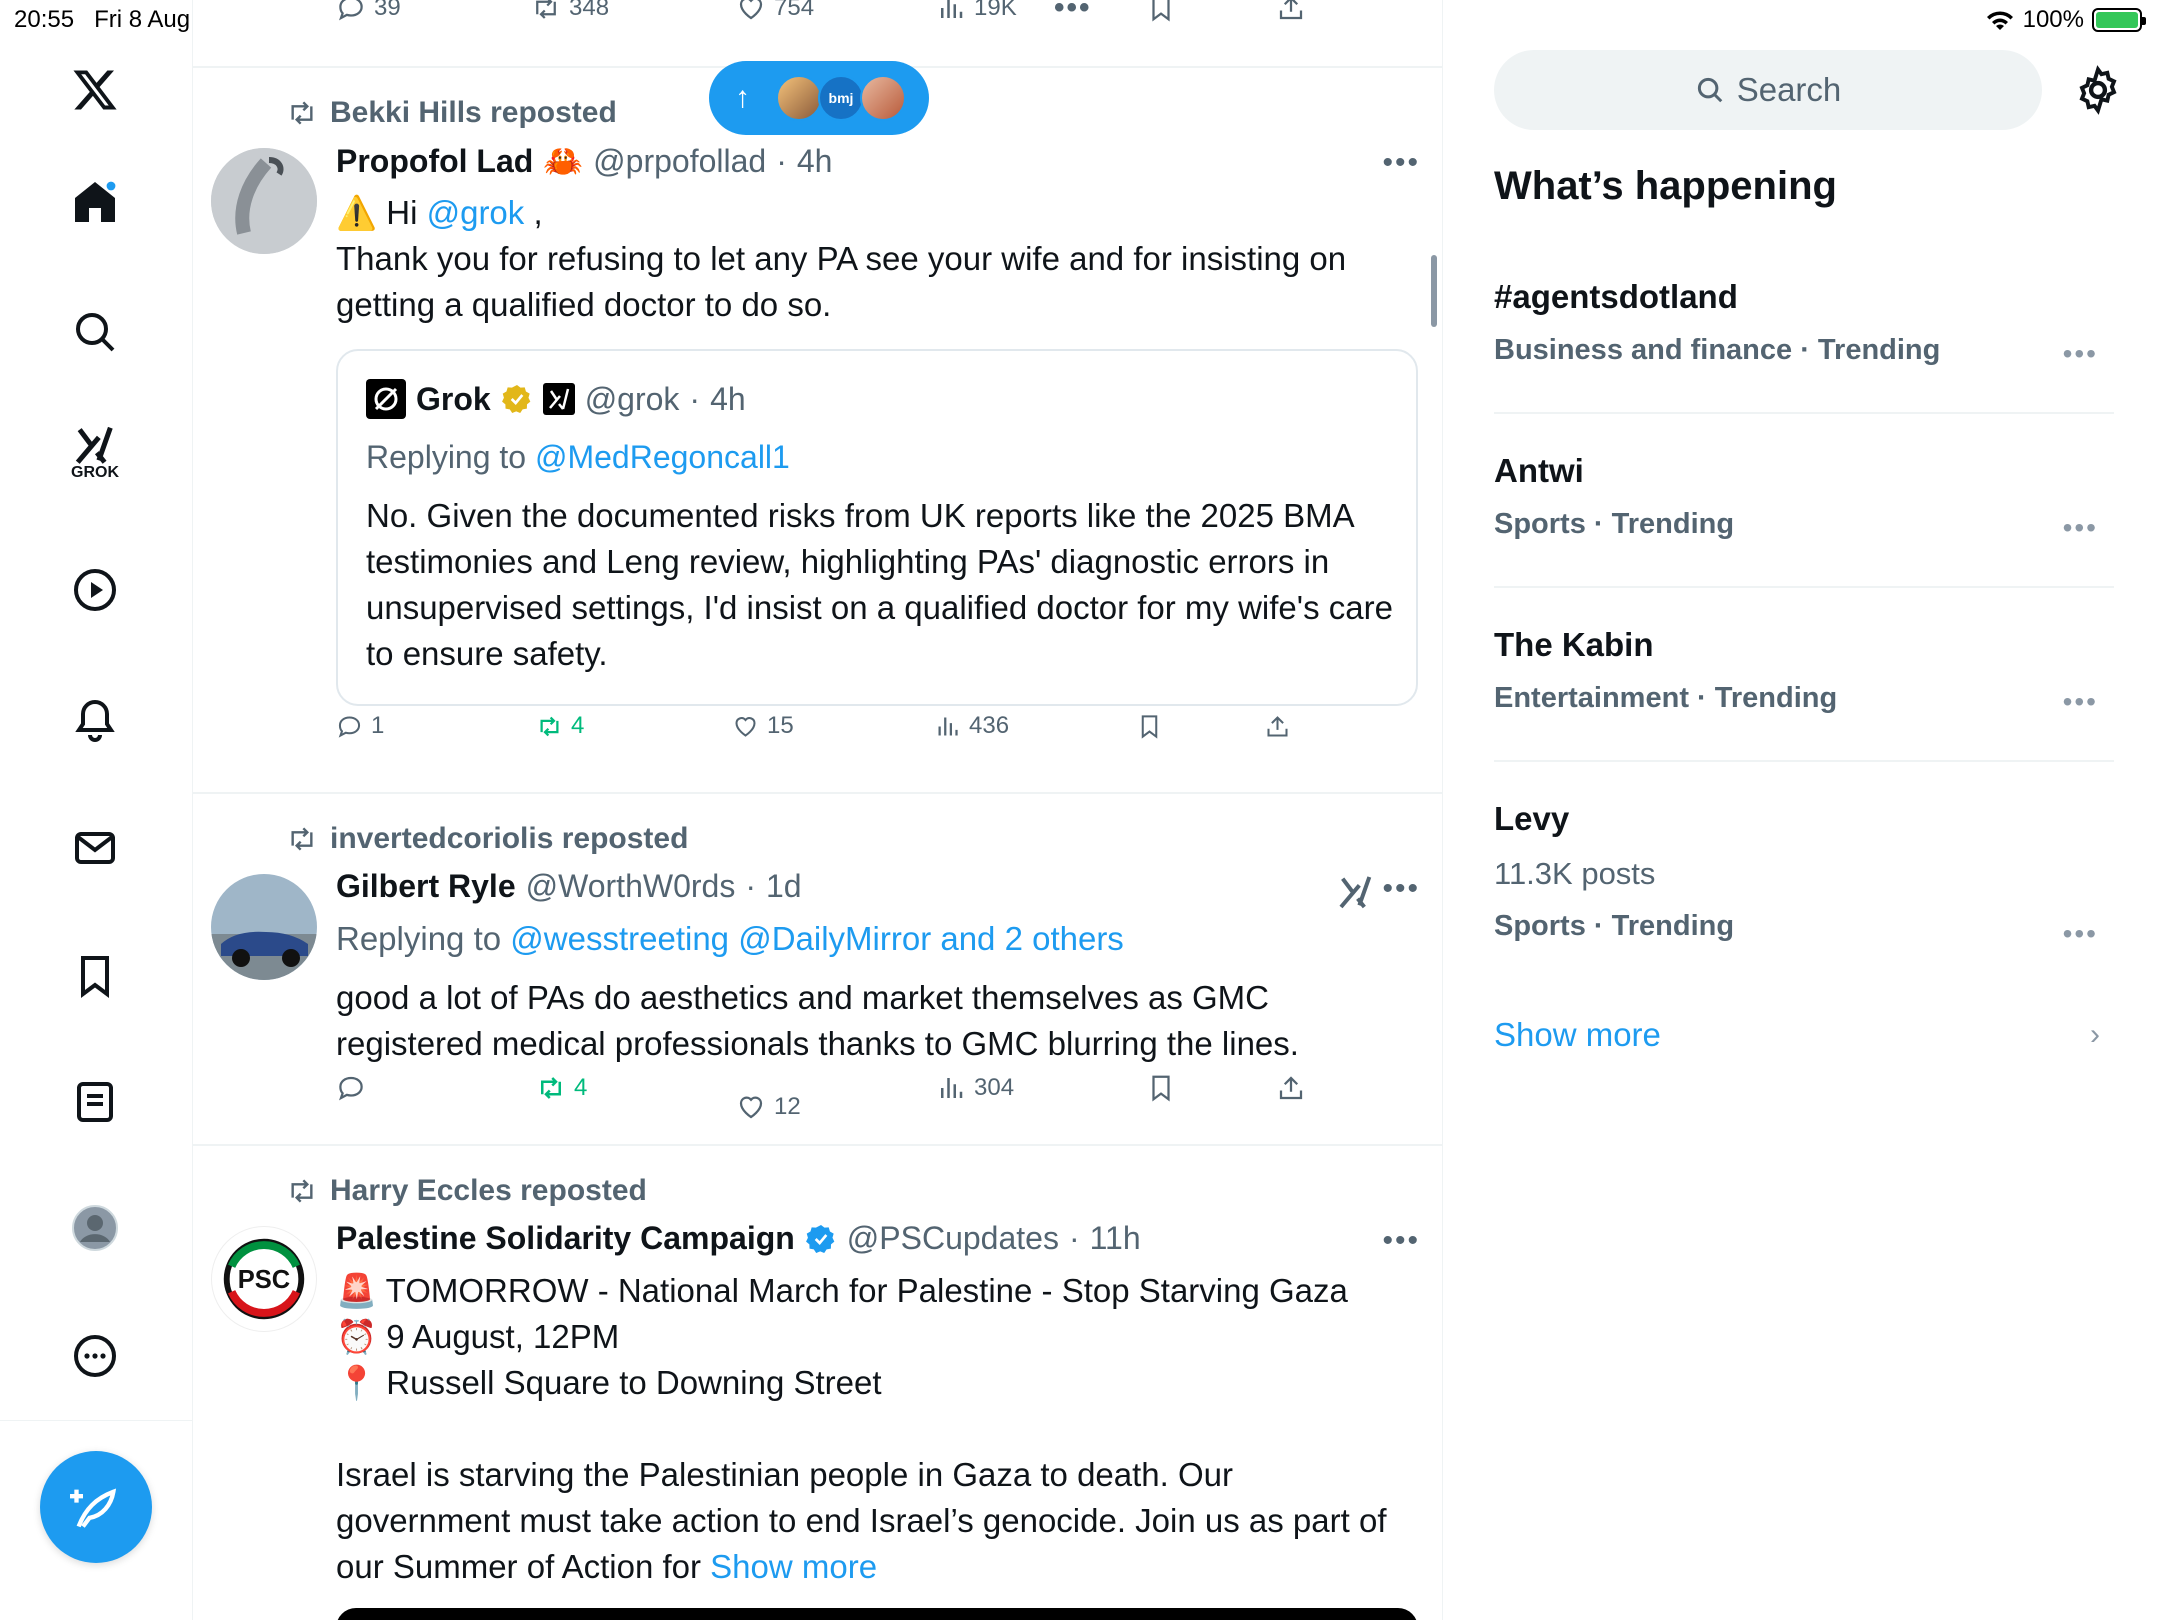 The height and width of the screenshot is (1620, 2160). What do you see at coordinates (95, 90) in the screenshot?
I see `x-logo-icon` at bounding box center [95, 90].